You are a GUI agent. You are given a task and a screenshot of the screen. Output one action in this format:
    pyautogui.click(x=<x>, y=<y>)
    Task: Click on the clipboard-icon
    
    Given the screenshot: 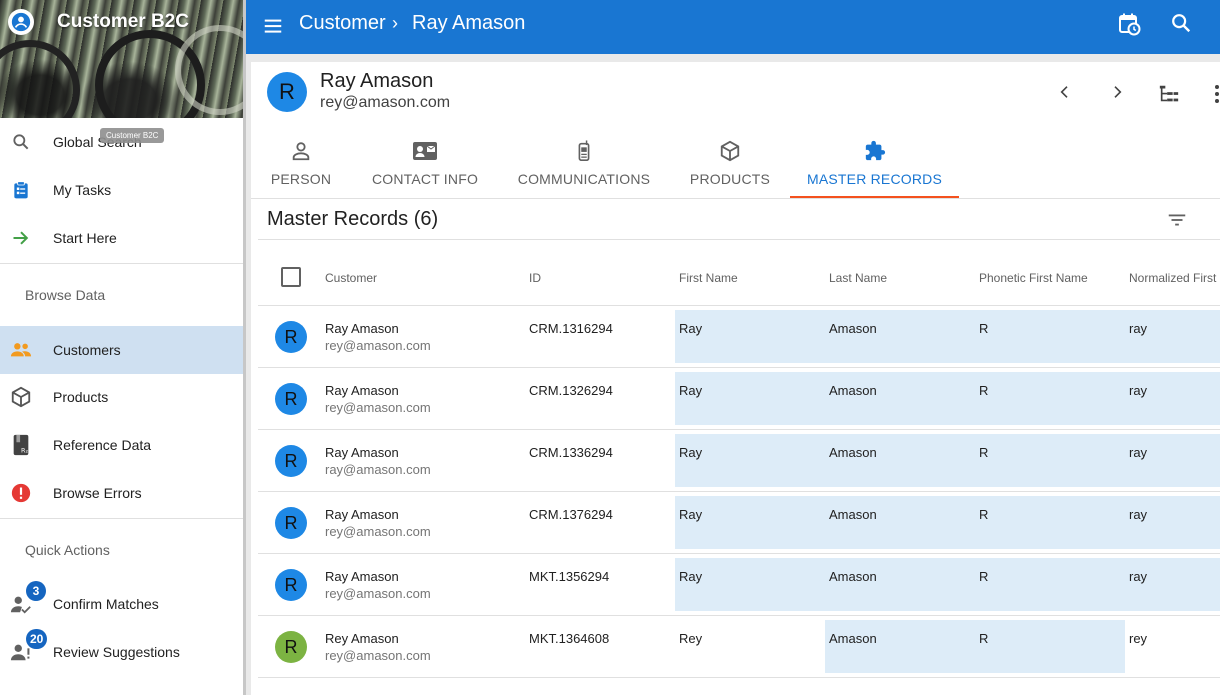 What is the action you would take?
    pyautogui.click(x=21, y=190)
    